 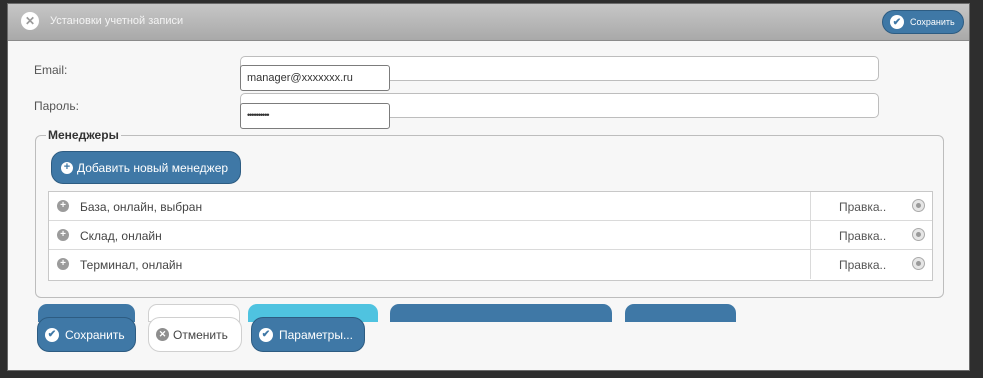 I want to click on password-input: ••••••••••, so click(x=315, y=116).